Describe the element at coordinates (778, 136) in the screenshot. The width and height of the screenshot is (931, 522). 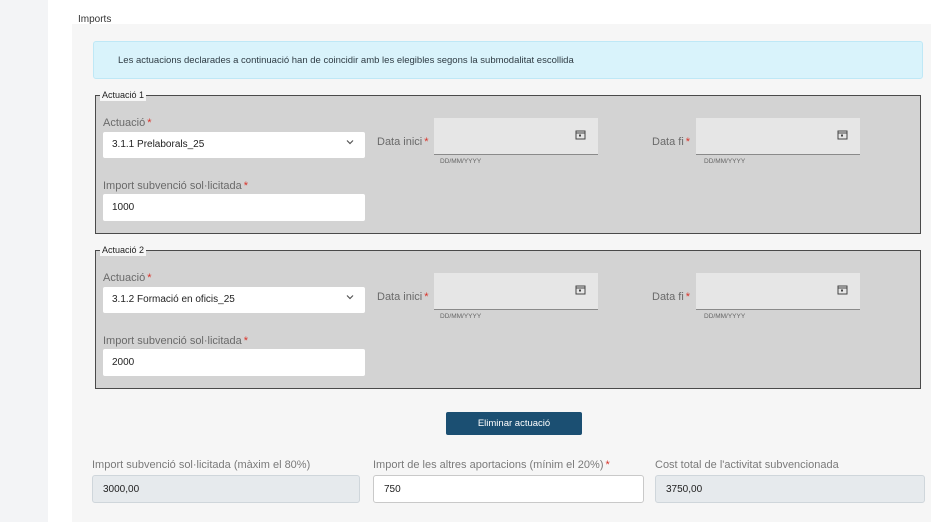
I see `actuacio-1-data-fi-input` at that location.